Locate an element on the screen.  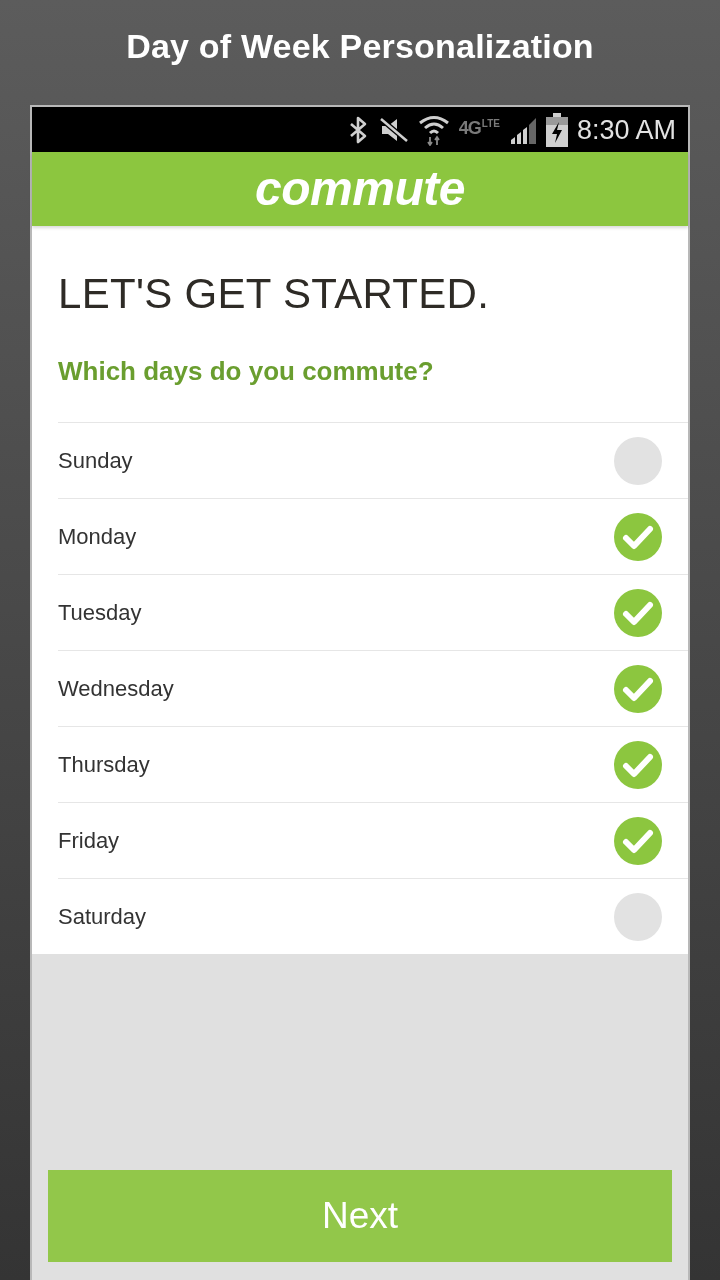
day-label: Friday is located at coordinates (89, 840).